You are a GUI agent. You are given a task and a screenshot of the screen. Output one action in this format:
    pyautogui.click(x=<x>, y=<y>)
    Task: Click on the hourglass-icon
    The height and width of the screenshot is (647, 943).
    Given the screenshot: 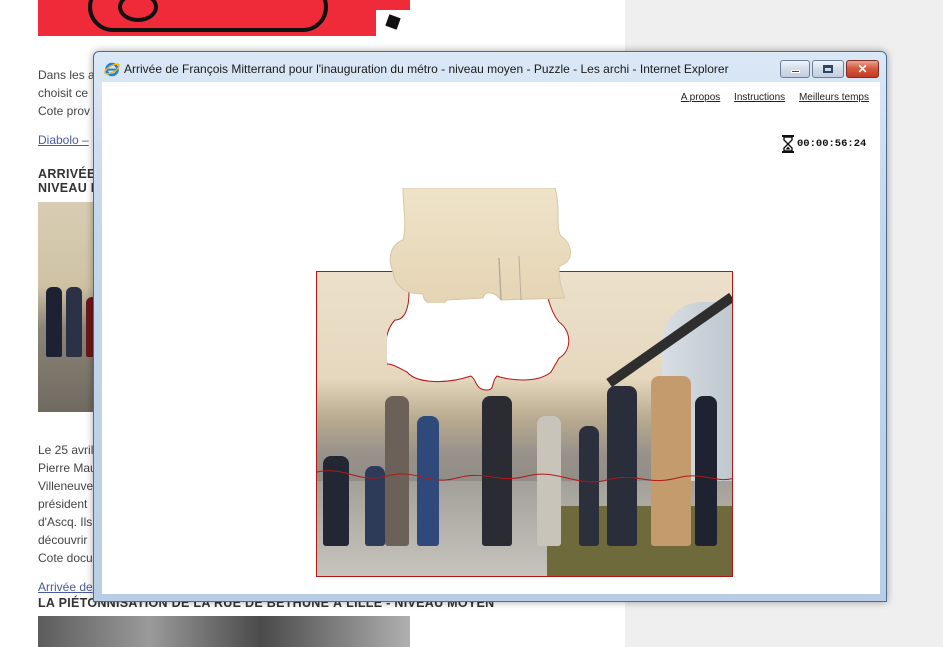 What is the action you would take?
    pyautogui.click(x=788, y=144)
    